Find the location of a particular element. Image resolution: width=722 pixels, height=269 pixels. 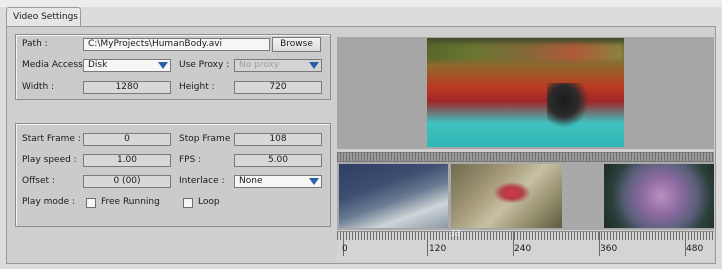

timeline-ruler: 0 120 240 360 480 is located at coordinates (525, 246).